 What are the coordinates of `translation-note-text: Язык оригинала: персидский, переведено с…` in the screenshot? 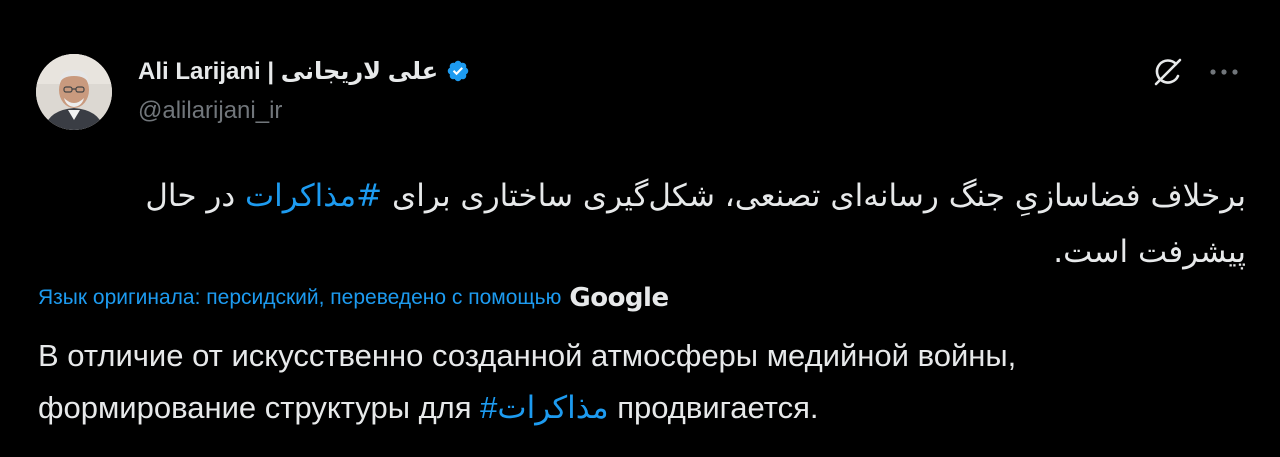 It's located at (299, 298).